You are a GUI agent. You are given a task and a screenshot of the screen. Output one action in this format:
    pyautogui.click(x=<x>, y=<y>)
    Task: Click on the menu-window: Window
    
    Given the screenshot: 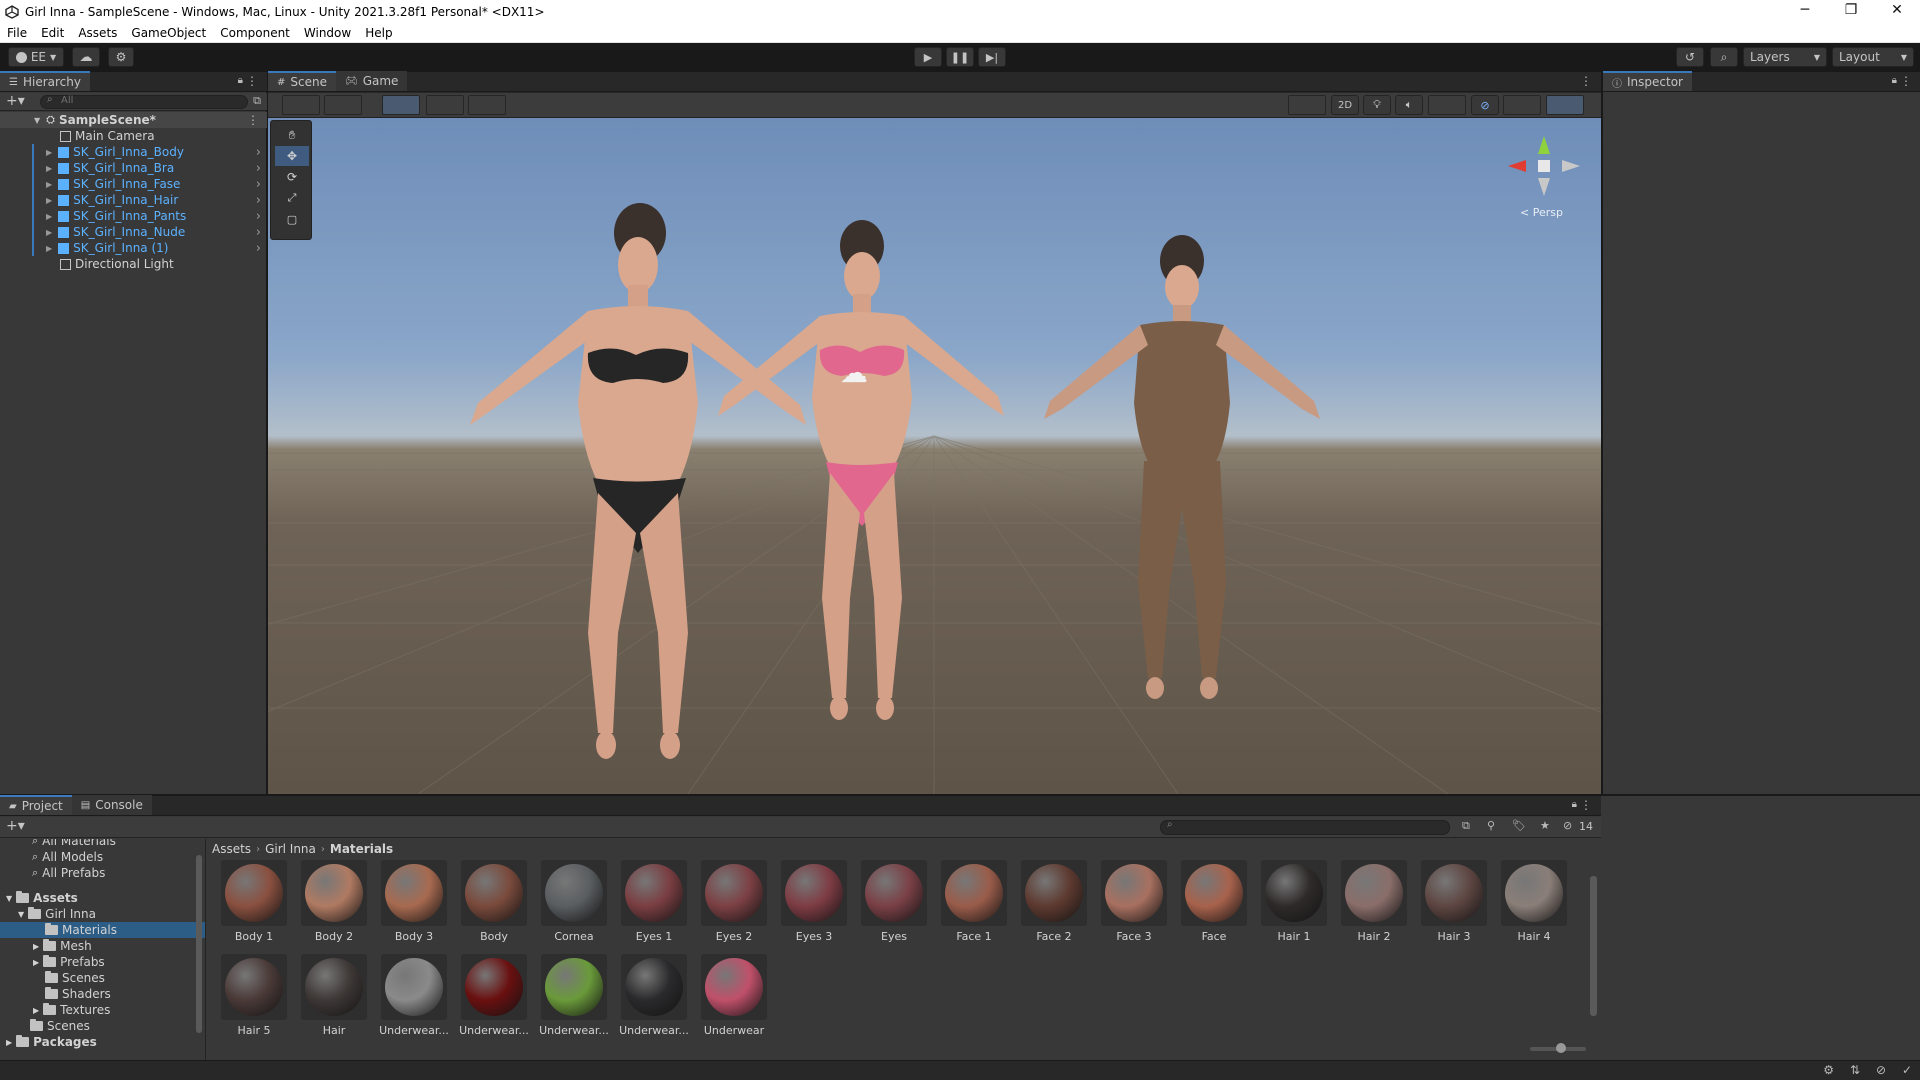 What is the action you would take?
    pyautogui.click(x=327, y=33)
    